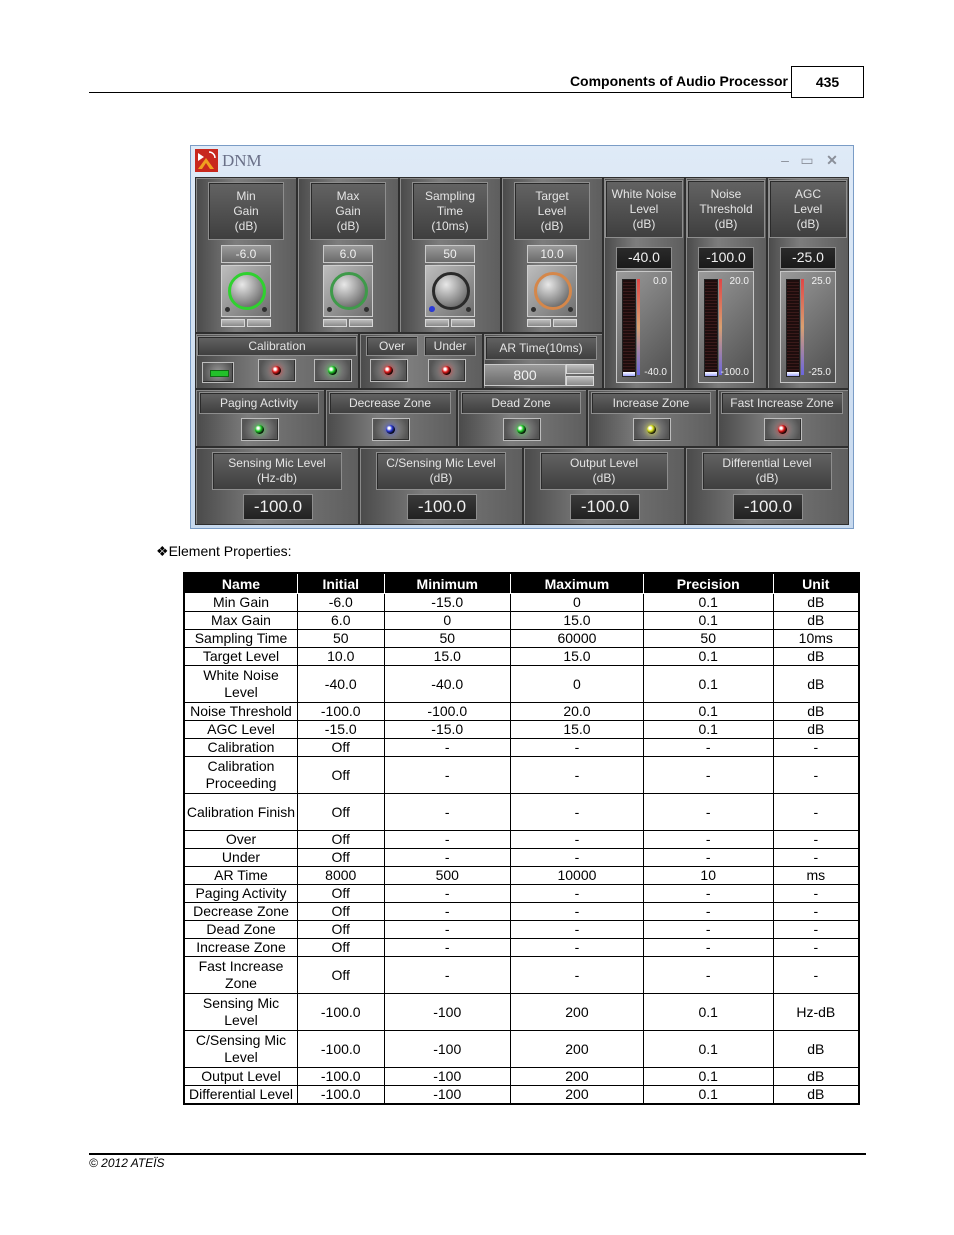  Describe the element at coordinates (240, 1049) in the screenshot. I see `property-name-cell: C/Sensing Mic Level` at that location.